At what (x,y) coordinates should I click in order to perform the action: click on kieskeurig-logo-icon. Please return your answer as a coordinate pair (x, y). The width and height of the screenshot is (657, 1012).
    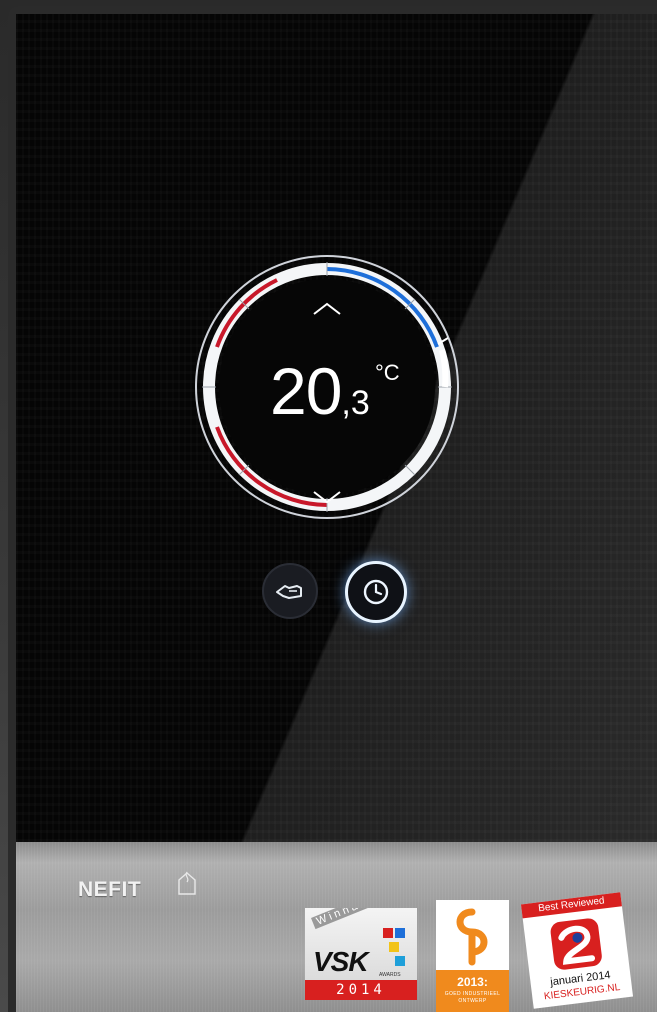
    Looking at the image, I should click on (576, 944).